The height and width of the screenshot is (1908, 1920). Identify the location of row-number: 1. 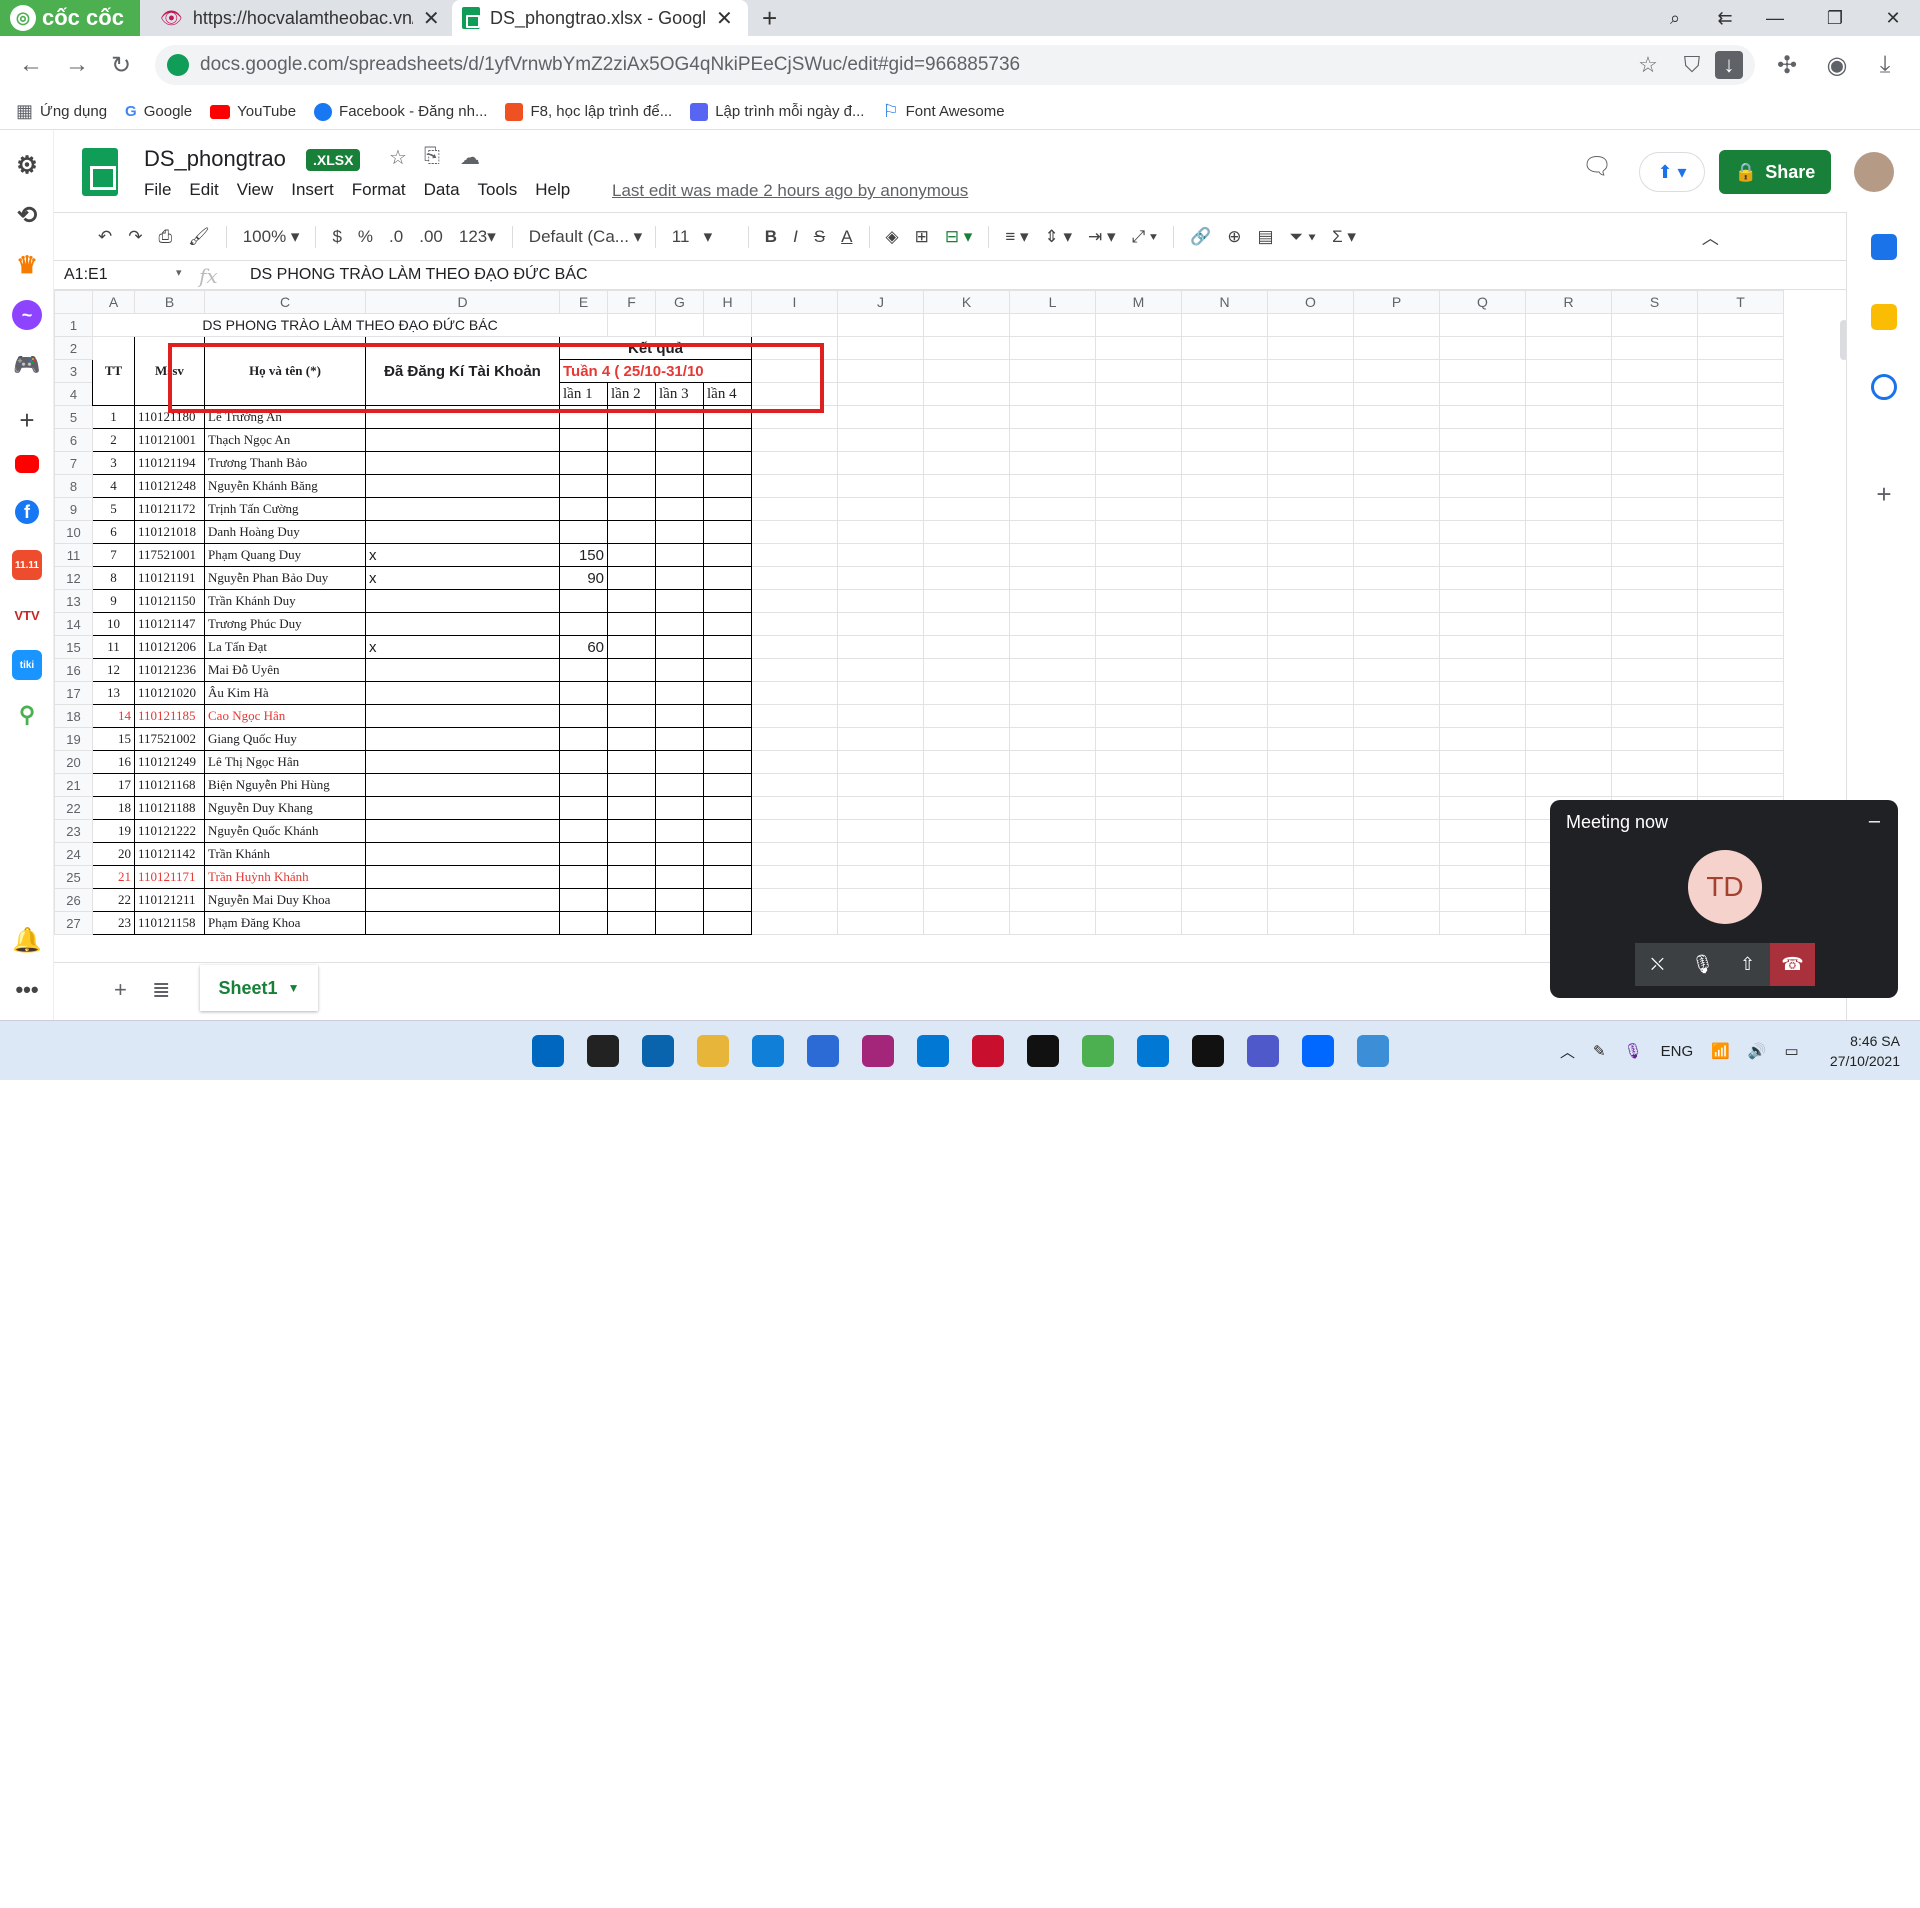
(73, 325).